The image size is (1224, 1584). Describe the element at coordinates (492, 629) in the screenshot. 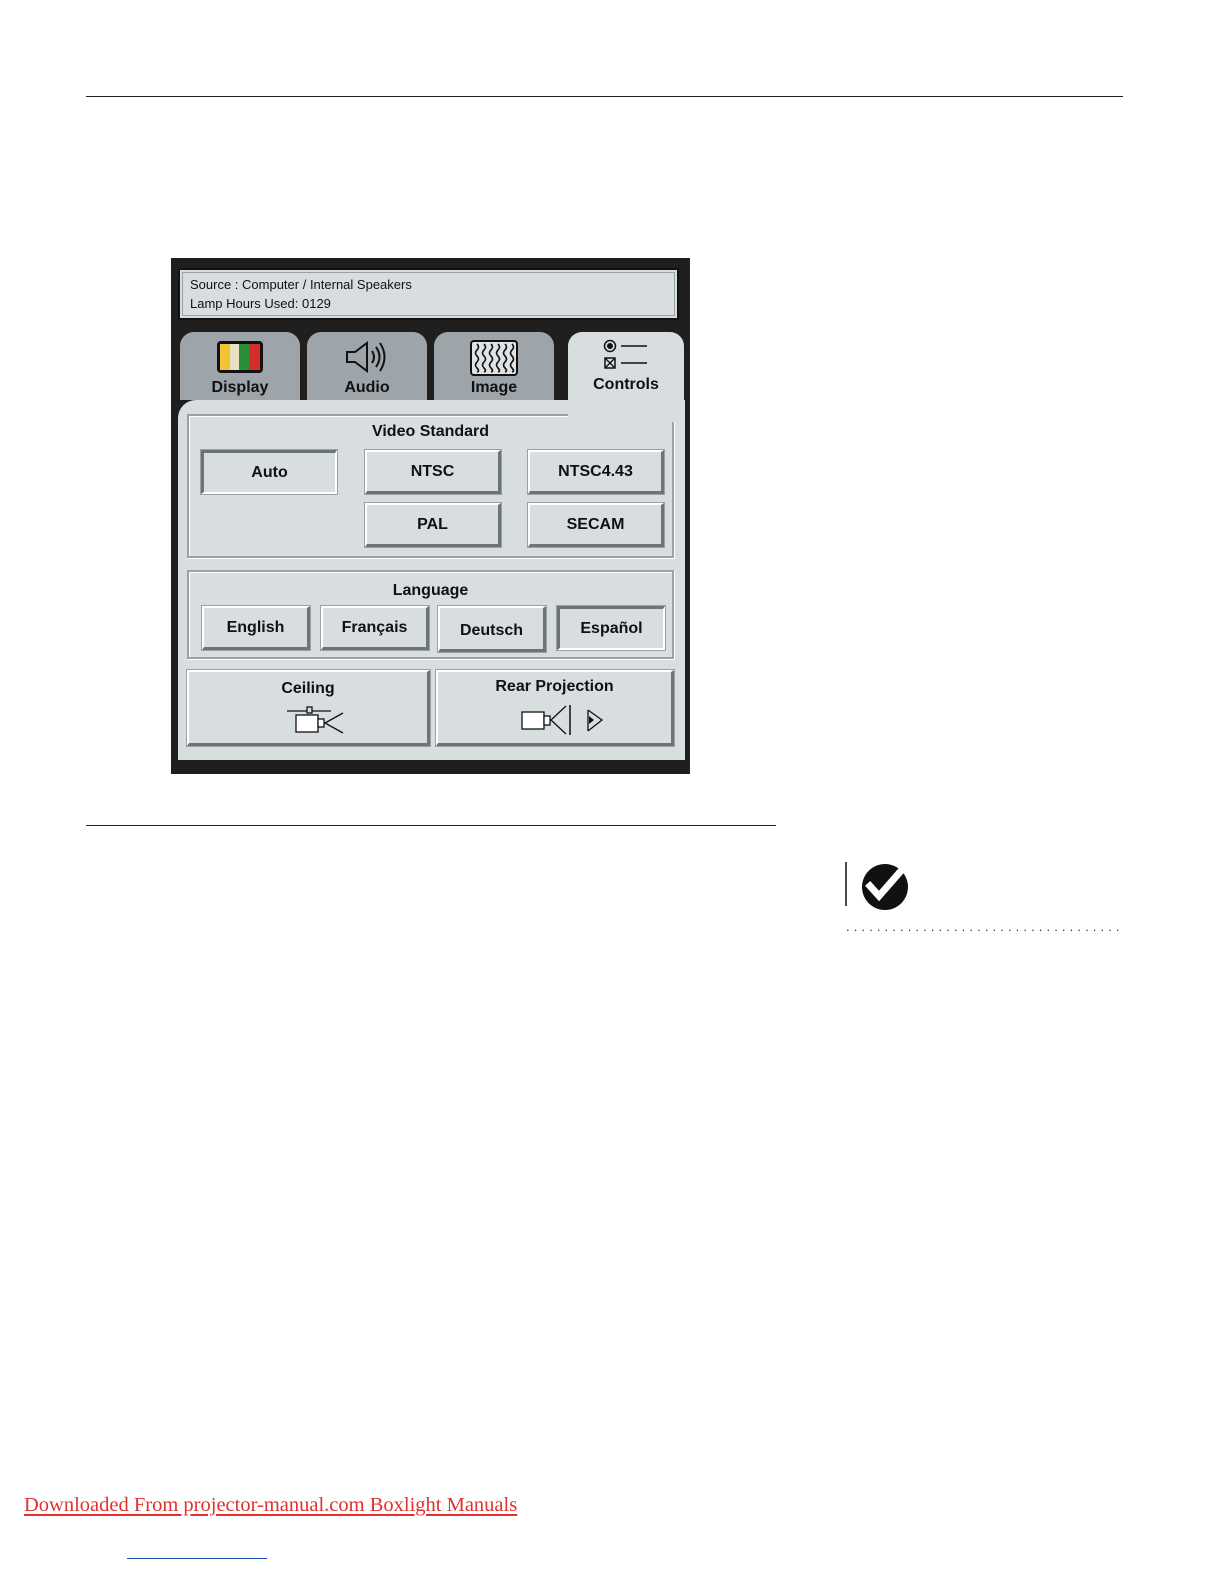

I see `language-deutsch-button: Deutsch` at that location.